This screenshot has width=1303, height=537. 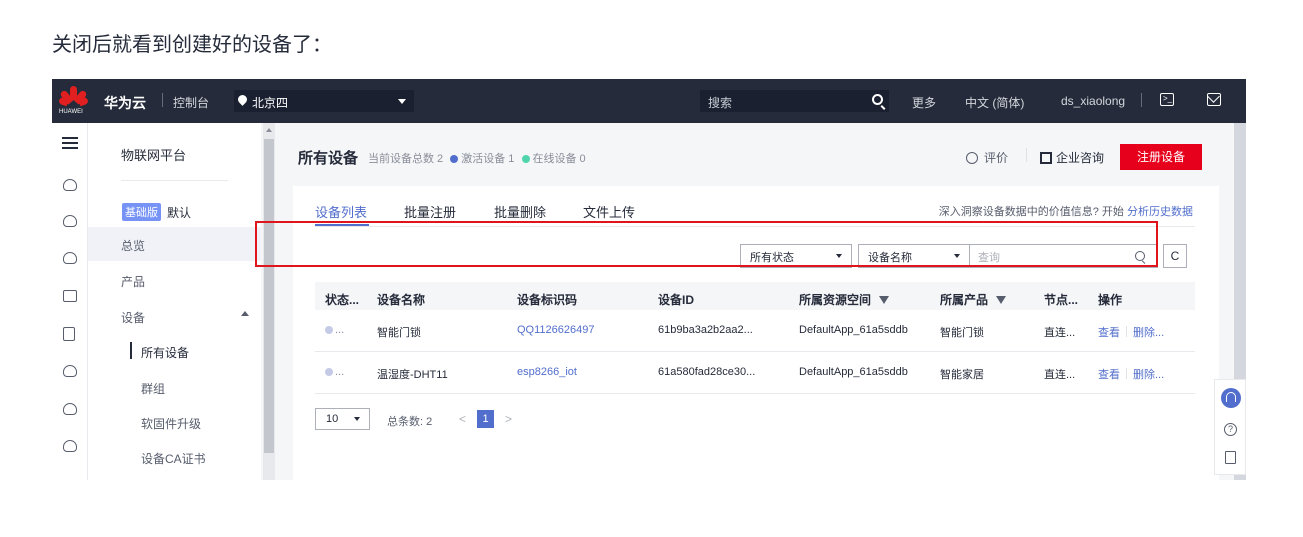 What do you see at coordinates (174, 244) in the screenshot?
I see `nav-item-overview-row` at bounding box center [174, 244].